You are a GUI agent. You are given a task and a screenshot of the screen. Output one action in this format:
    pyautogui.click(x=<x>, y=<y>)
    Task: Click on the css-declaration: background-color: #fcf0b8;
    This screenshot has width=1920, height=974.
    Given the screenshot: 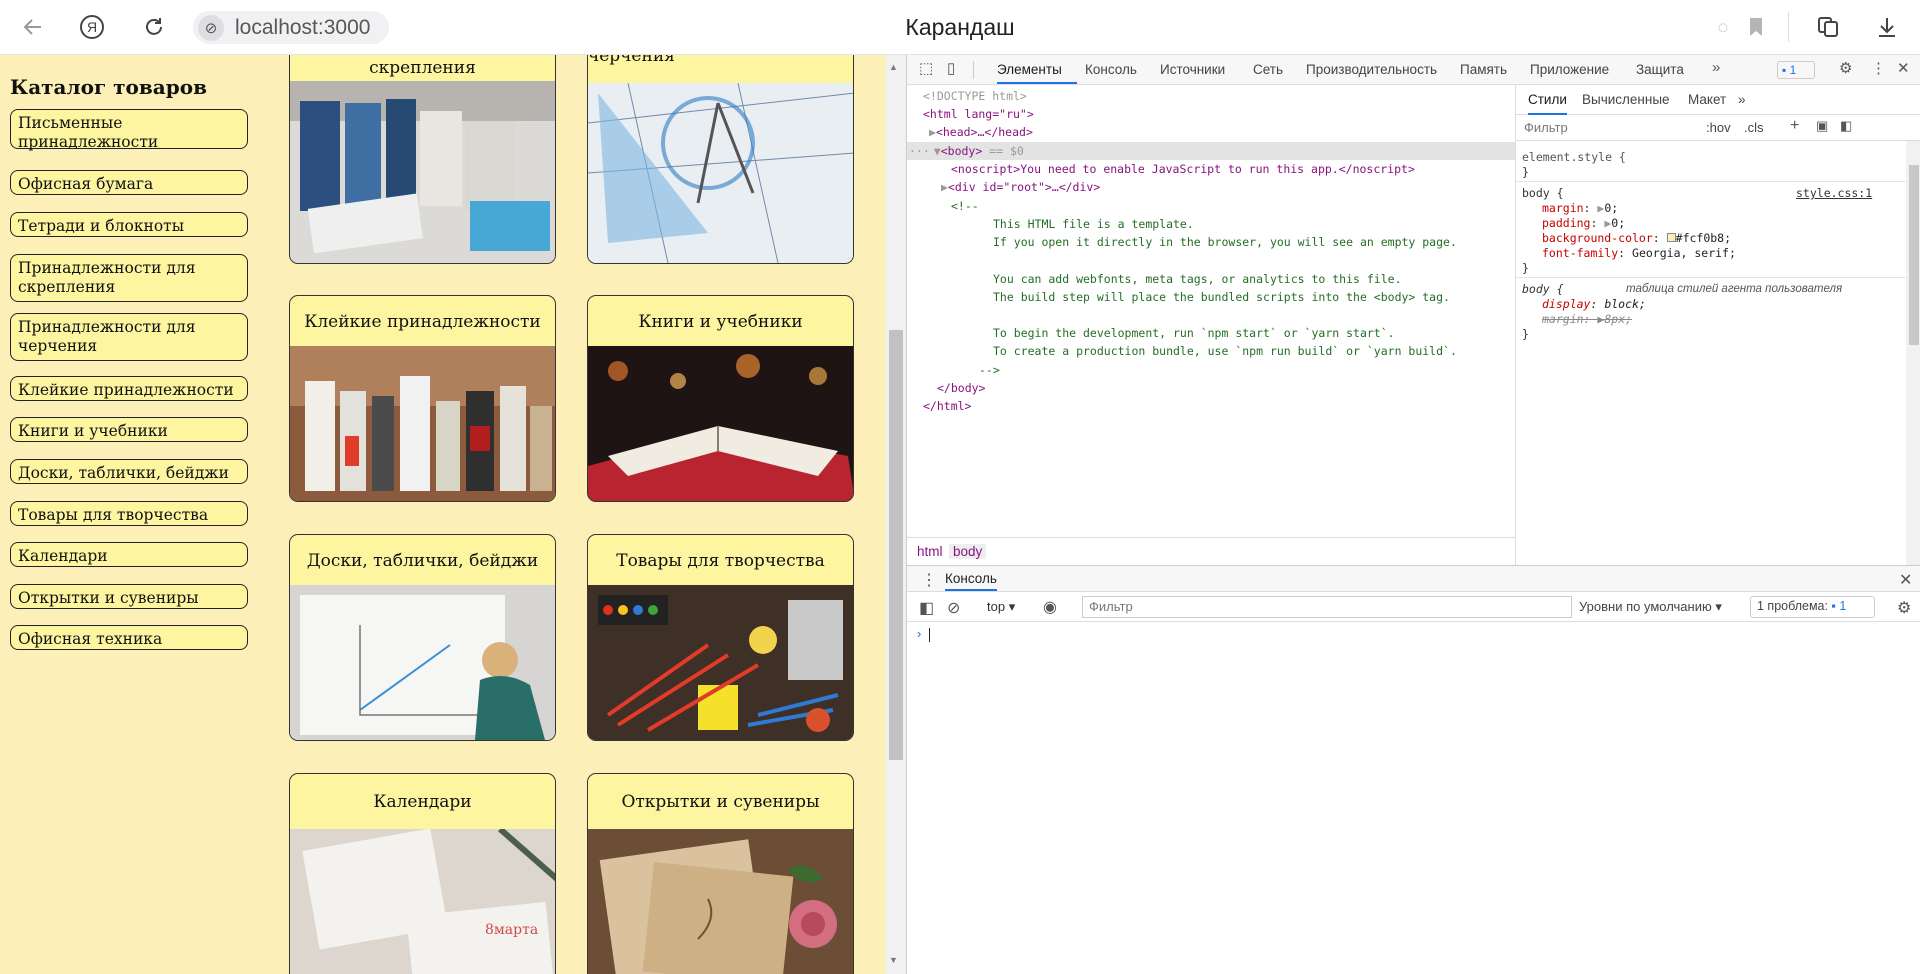 What is the action you would take?
    pyautogui.click(x=1636, y=238)
    